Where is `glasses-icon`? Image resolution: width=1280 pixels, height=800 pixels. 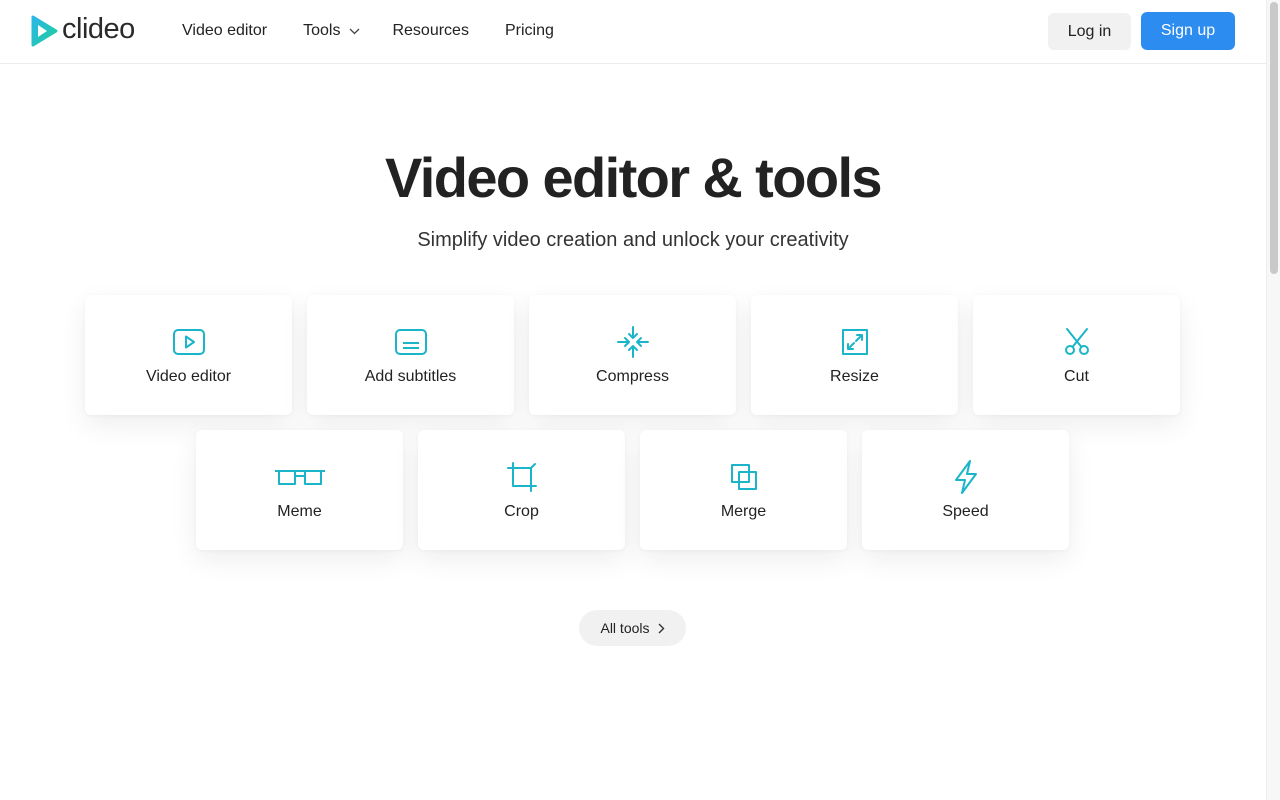 glasses-icon is located at coordinates (300, 477).